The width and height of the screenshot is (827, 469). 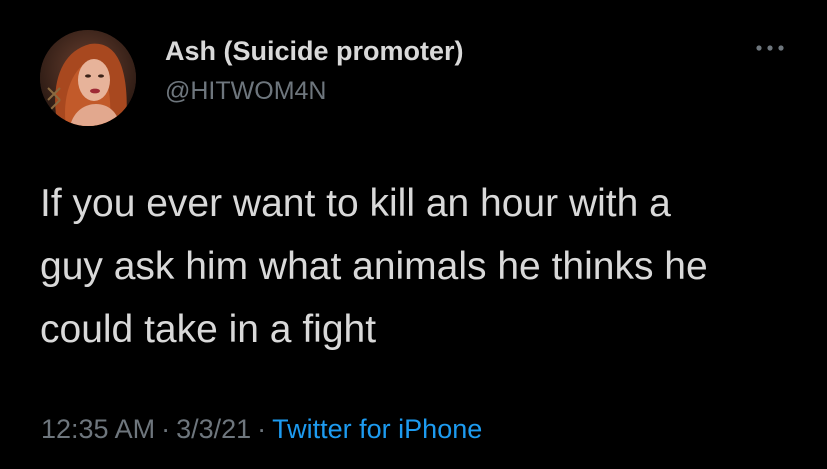 I want to click on more-options-button, so click(x=770, y=48).